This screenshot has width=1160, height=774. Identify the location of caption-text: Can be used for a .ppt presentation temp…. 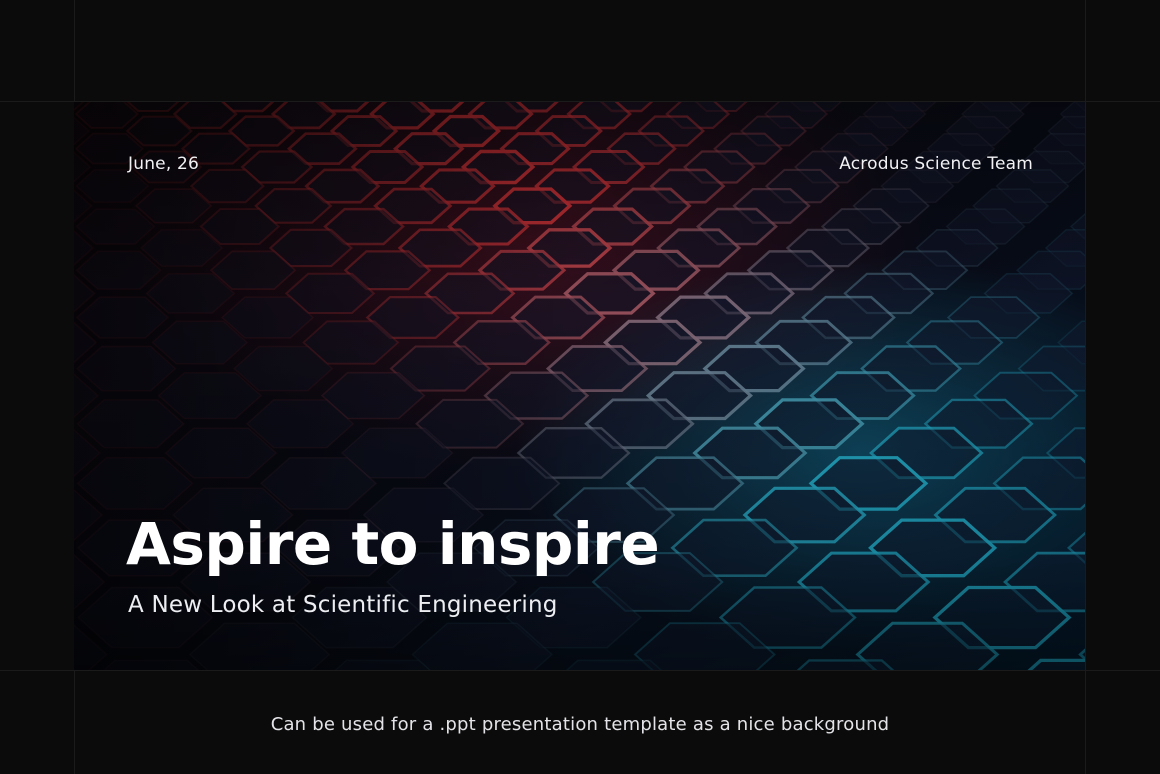
(580, 724).